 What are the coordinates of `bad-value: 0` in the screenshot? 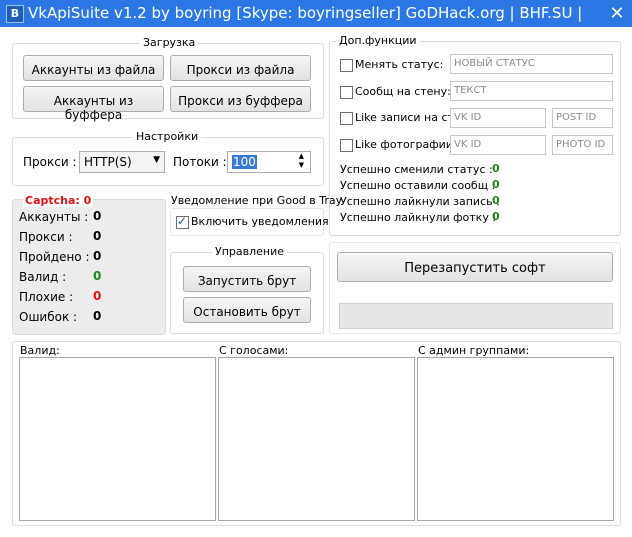 It's located at (97, 296).